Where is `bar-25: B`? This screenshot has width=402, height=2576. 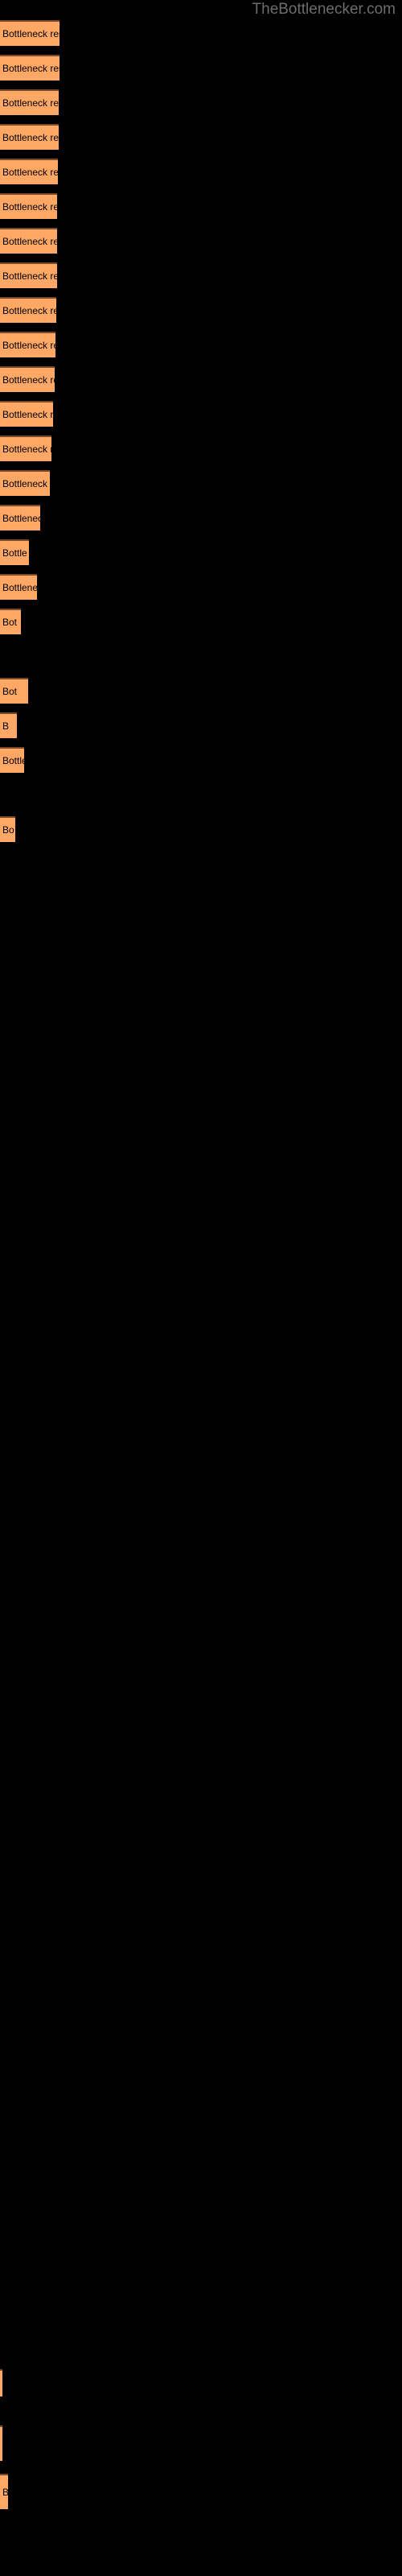
bar-25: B is located at coordinates (4, 2491).